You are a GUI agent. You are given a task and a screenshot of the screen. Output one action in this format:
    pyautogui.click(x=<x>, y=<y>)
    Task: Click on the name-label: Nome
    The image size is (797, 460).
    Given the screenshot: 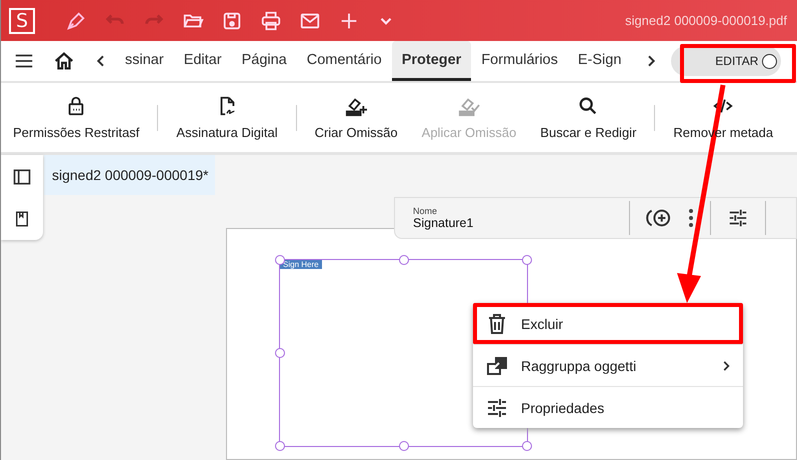 What is the action you would take?
    pyautogui.click(x=425, y=211)
    